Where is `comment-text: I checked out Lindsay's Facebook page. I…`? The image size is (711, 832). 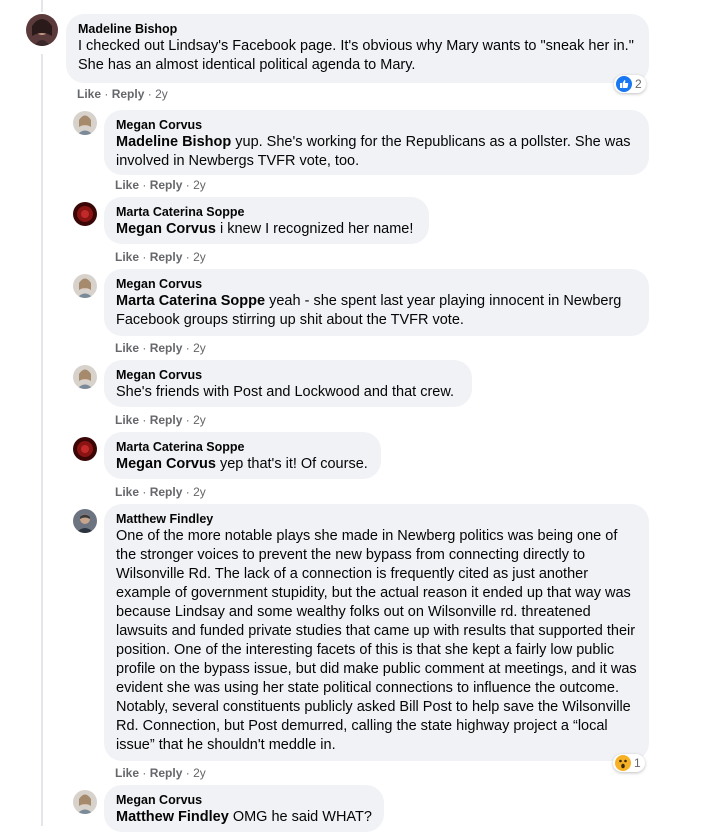
comment-text: I checked out Lindsay's Facebook page. I… is located at coordinates (356, 55).